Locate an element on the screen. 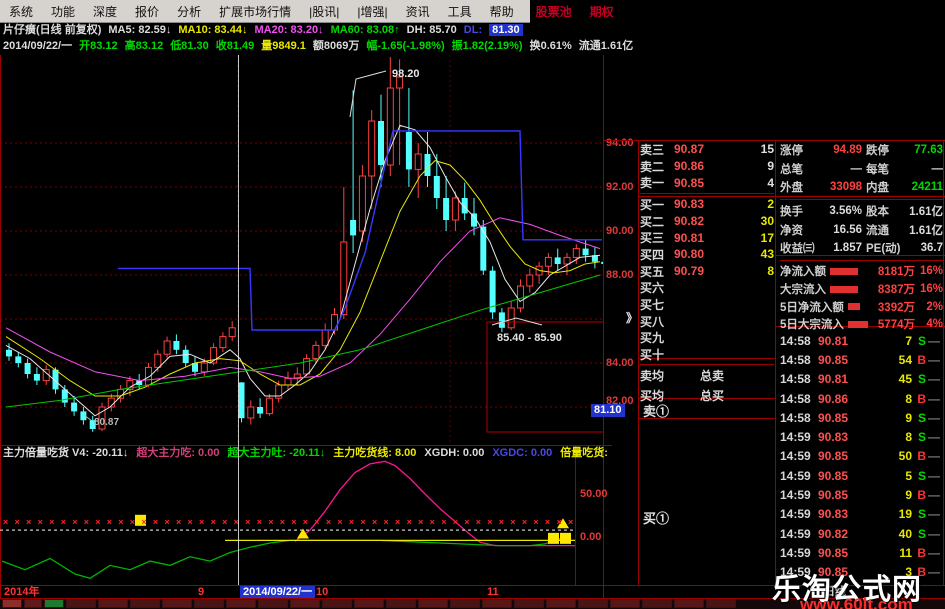 The height and width of the screenshot is (609, 945). order-row: 买十 is located at coordinates (707, 354).